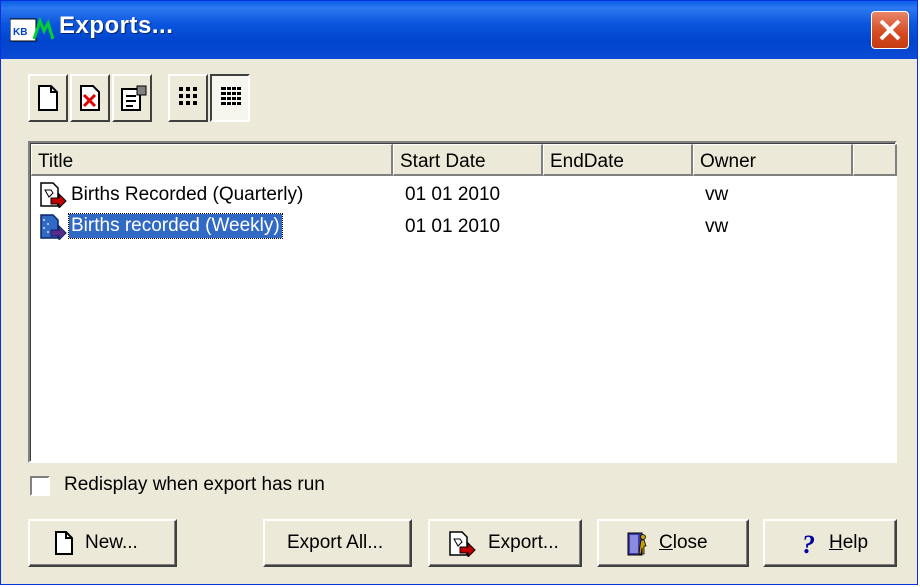 The height and width of the screenshot is (587, 920). I want to click on question-mark-icon: ?, so click(808, 544).